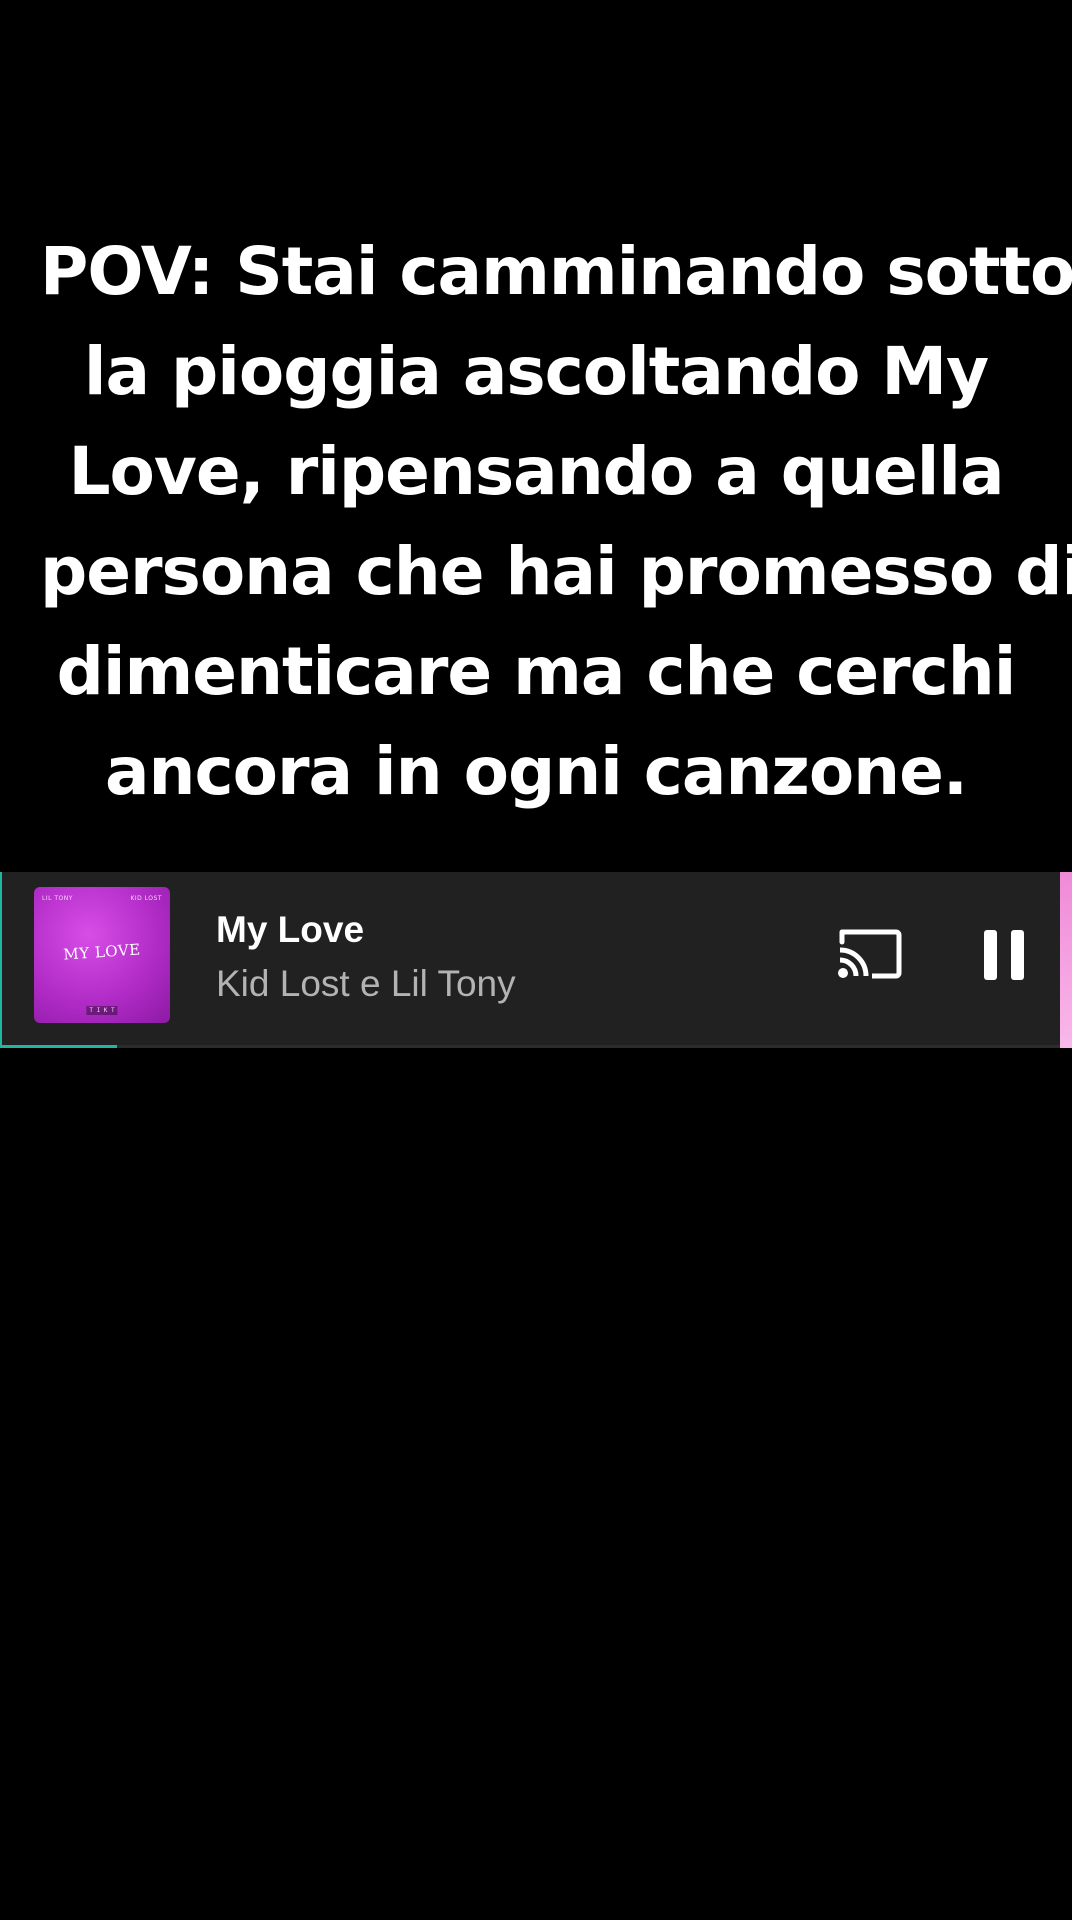 The width and height of the screenshot is (1072, 1920). Describe the element at coordinates (146, 898) in the screenshot. I see `album-art-artist-right: KID LOST` at that location.